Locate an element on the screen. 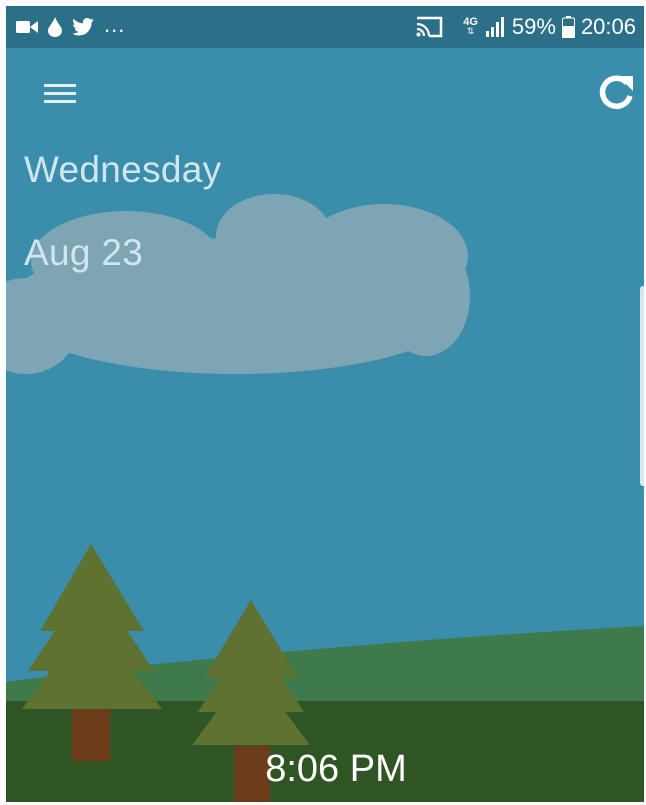 The image size is (646, 805). day-of-week: Wednesday is located at coordinates (123, 169).